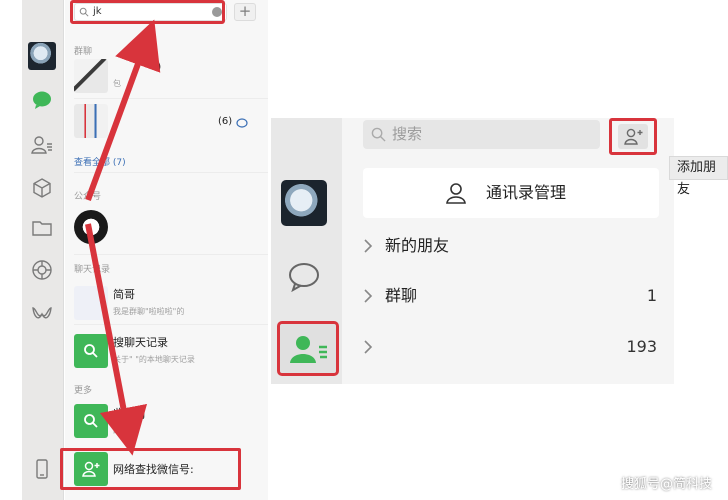 The width and height of the screenshot is (728, 500). I want to click on list-item: (6), so click(166, 122).